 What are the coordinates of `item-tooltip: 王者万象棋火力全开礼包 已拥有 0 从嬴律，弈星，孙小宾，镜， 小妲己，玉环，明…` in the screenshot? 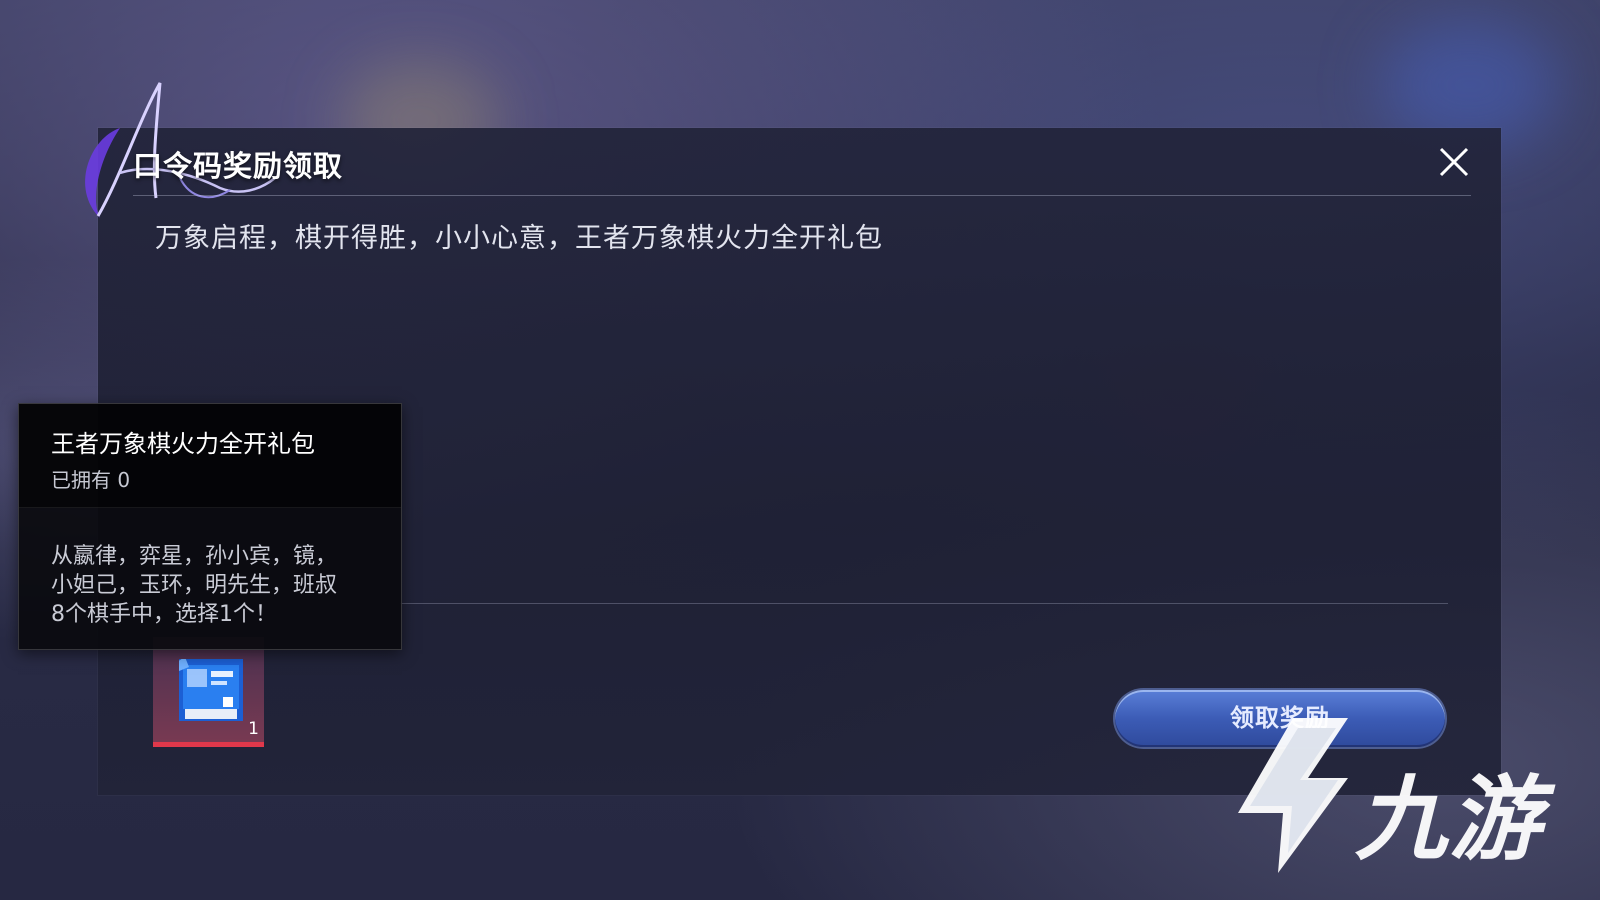 It's located at (210, 526).